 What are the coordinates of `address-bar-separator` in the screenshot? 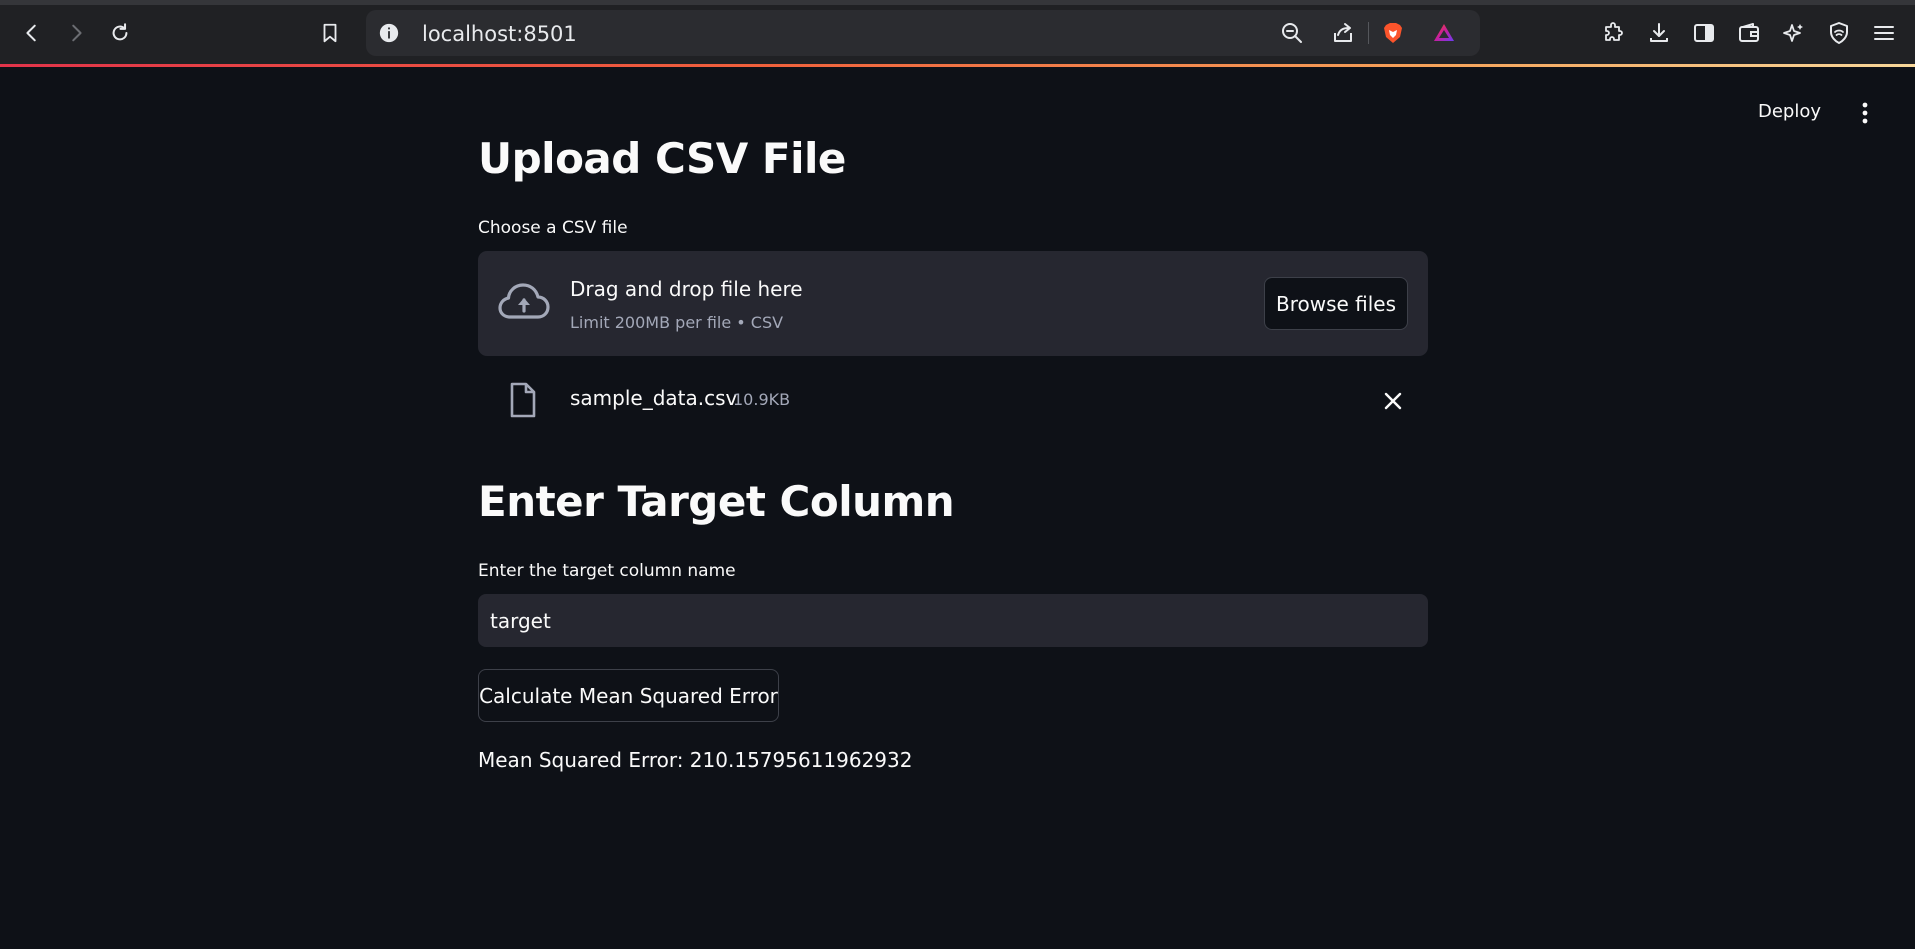 It's located at (1368, 33).